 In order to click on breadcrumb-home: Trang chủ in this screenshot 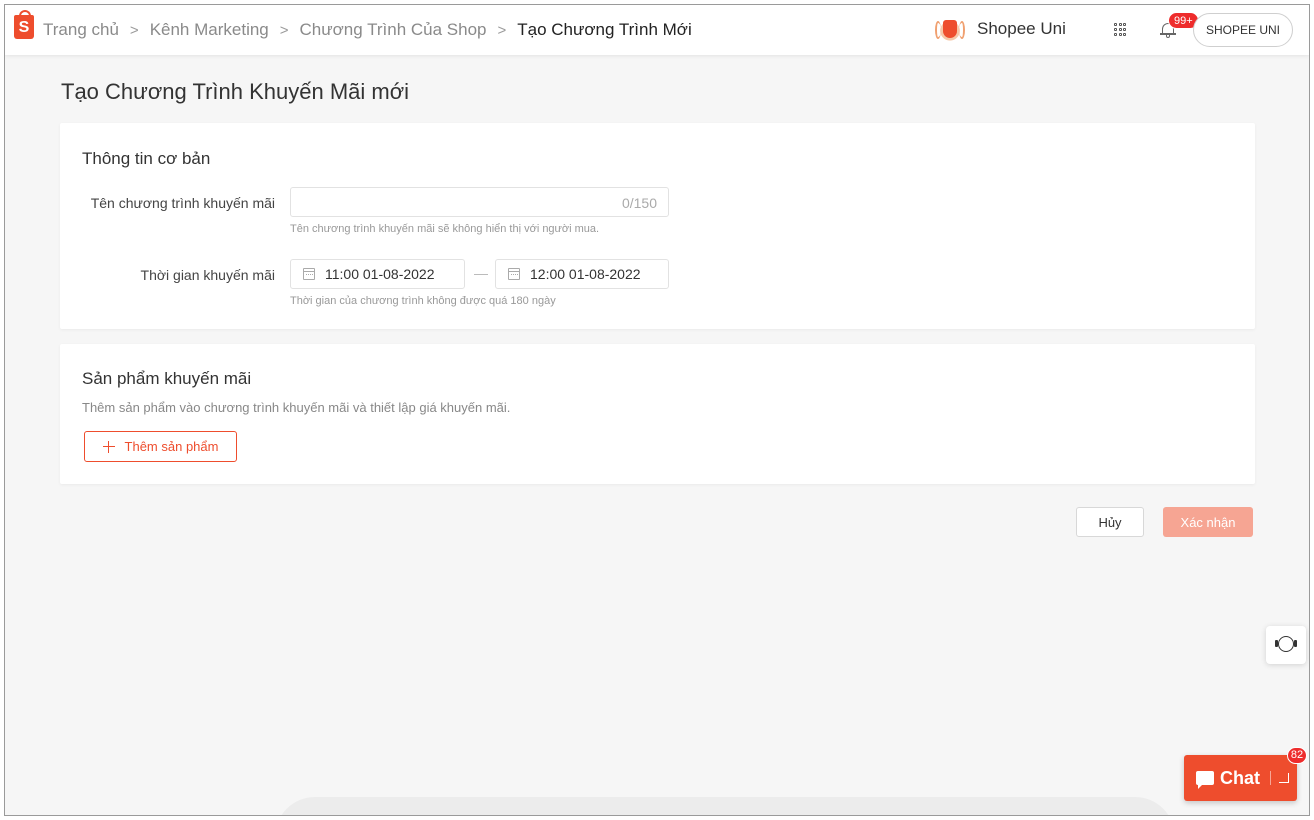, I will do `click(81, 30)`.